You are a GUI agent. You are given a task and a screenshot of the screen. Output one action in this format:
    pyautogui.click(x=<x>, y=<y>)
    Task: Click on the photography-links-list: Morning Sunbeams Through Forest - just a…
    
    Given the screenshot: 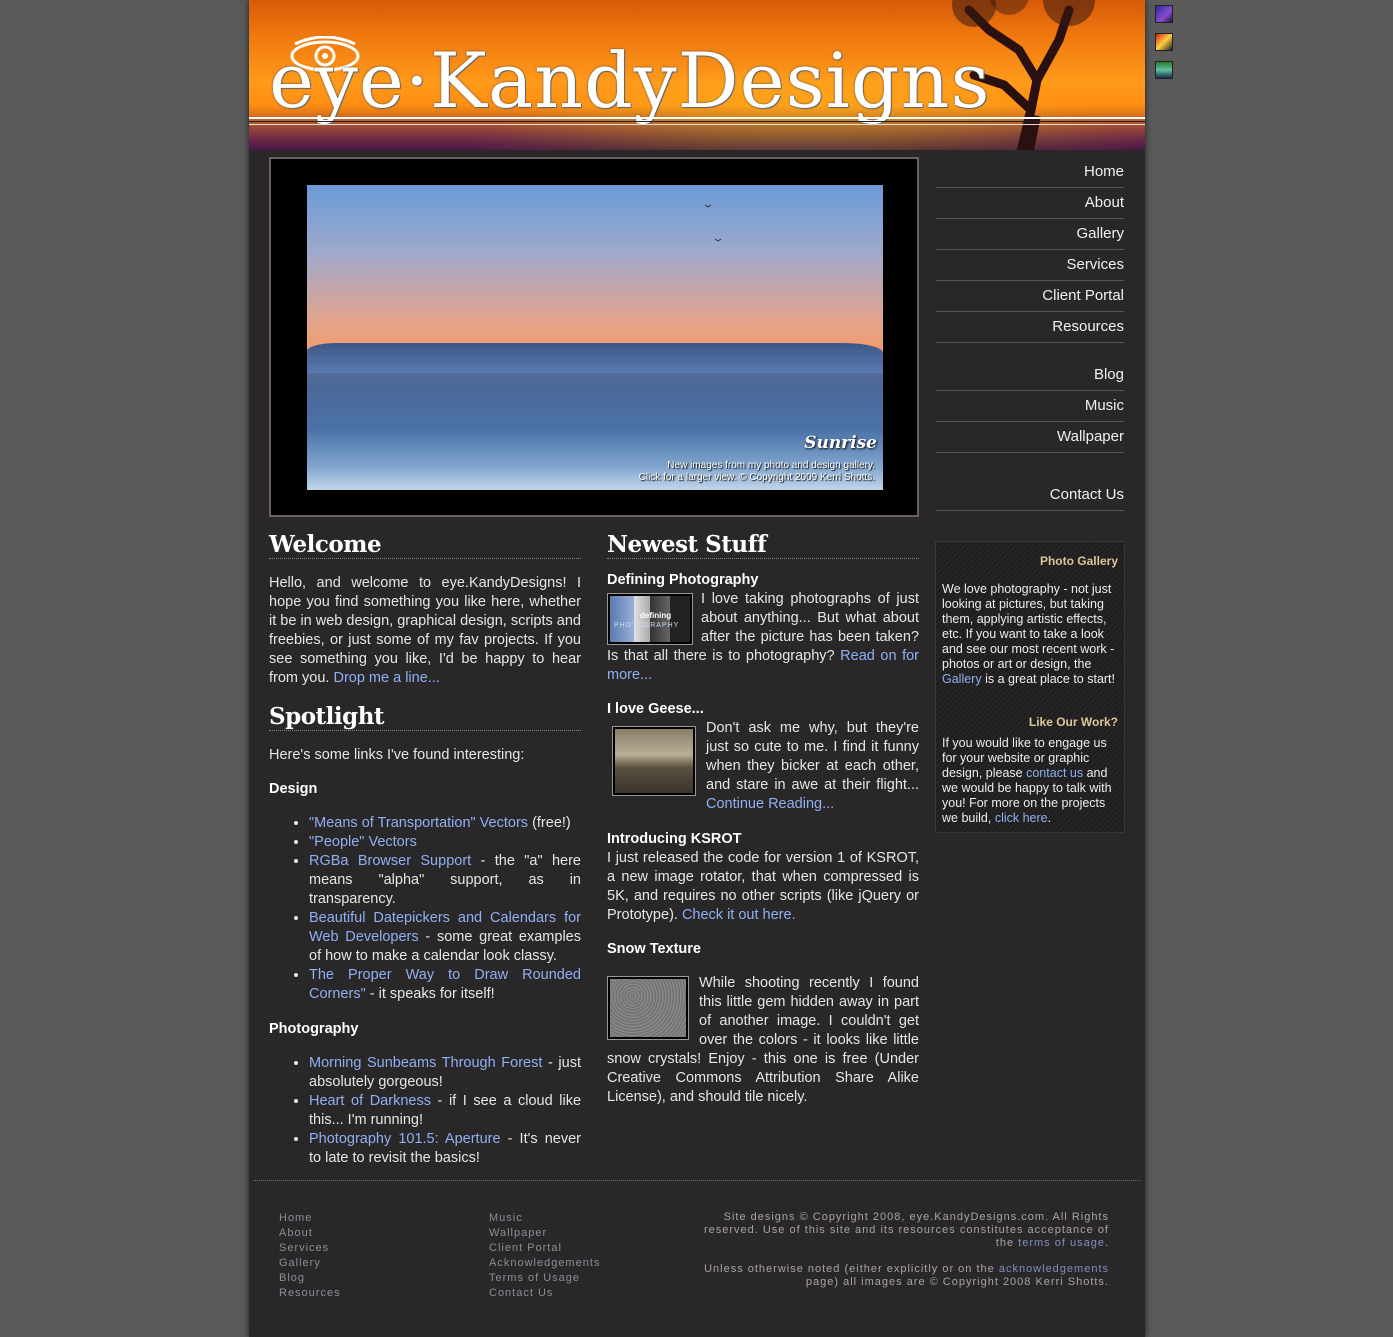 What is the action you would take?
    pyautogui.click(x=425, y=1111)
    